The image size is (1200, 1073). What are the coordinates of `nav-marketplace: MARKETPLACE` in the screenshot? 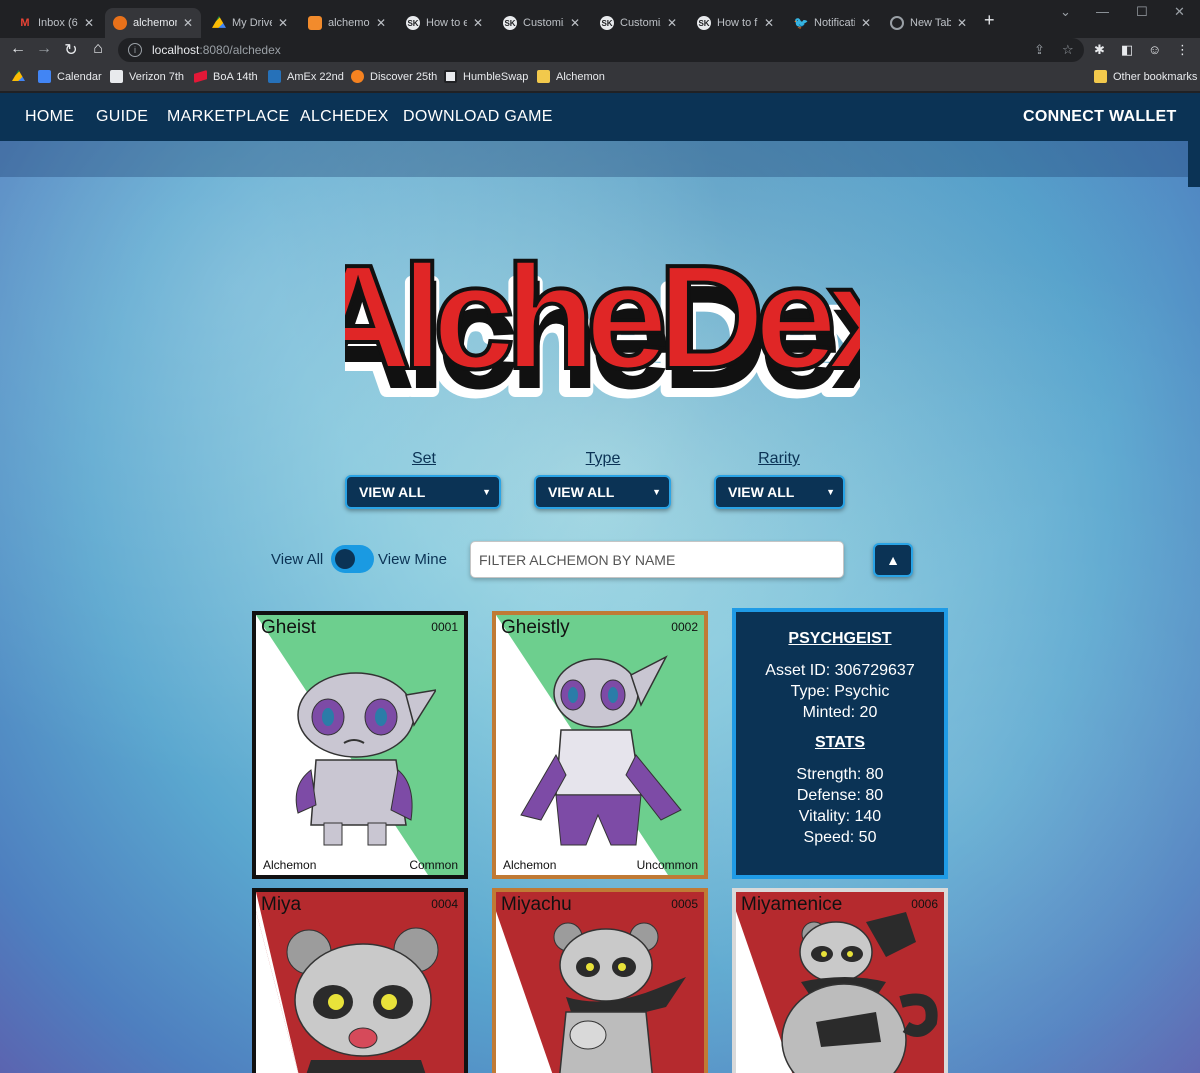 It's located at (228, 117).